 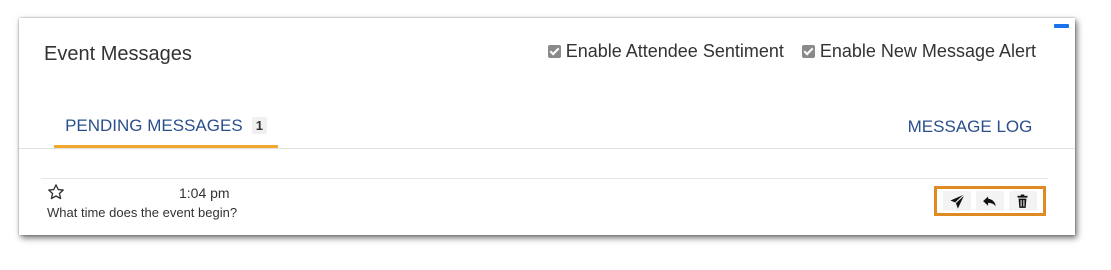 I want to click on message-text: What time does the event begin?, so click(x=142, y=212).